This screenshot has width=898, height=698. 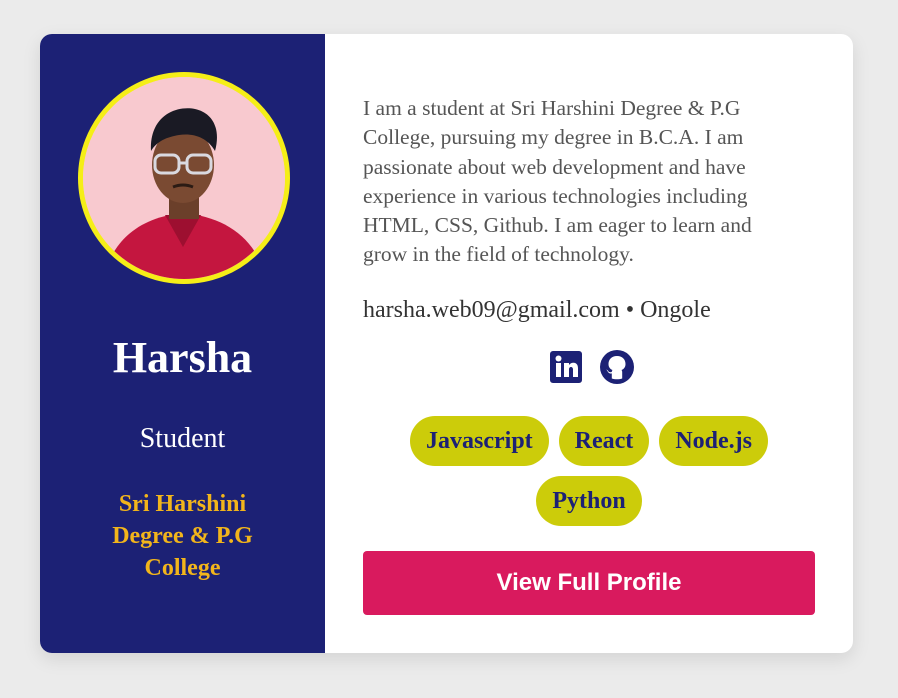 I want to click on avatar, so click(x=184, y=178).